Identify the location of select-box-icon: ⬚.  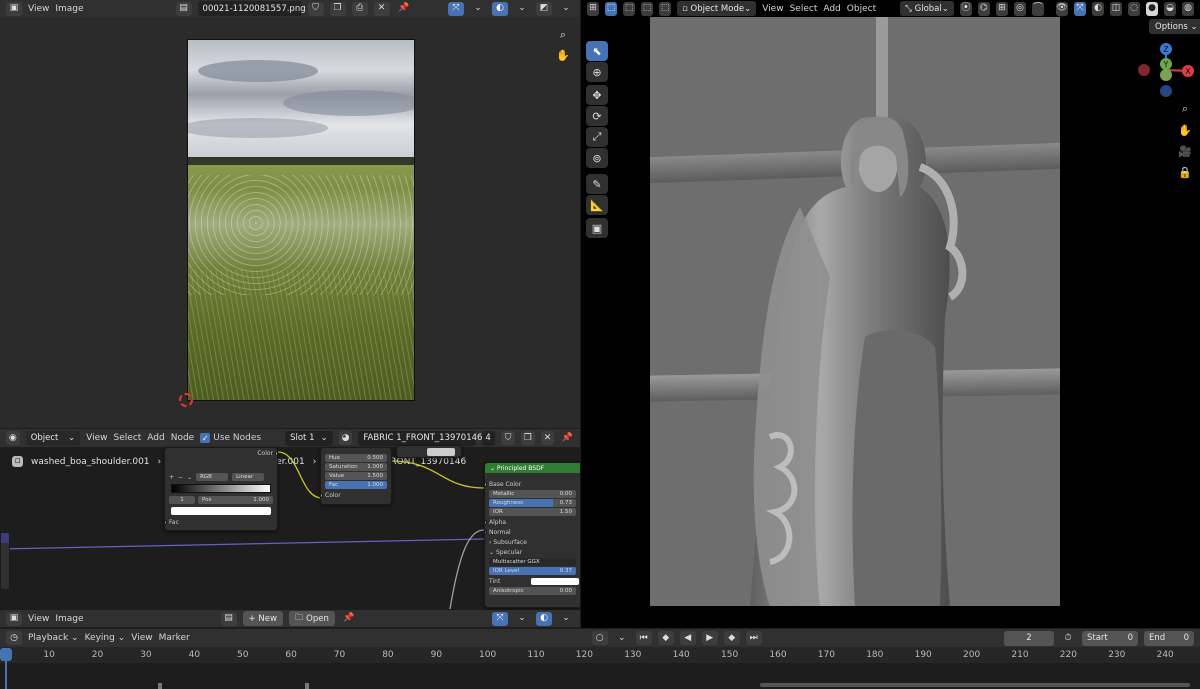
(611, 8).